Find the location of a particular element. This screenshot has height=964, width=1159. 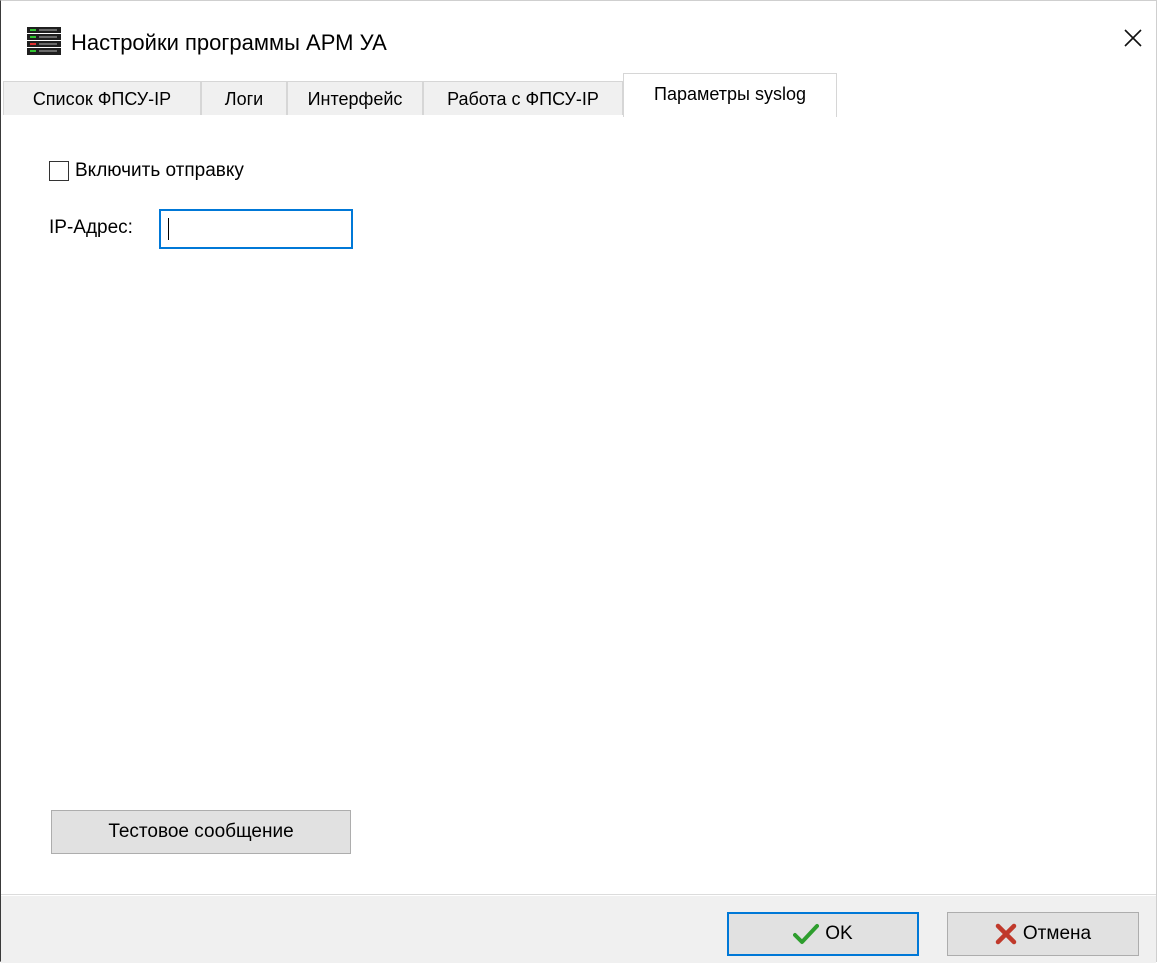

enable-sending-label: Включить отправку is located at coordinates (159, 170).